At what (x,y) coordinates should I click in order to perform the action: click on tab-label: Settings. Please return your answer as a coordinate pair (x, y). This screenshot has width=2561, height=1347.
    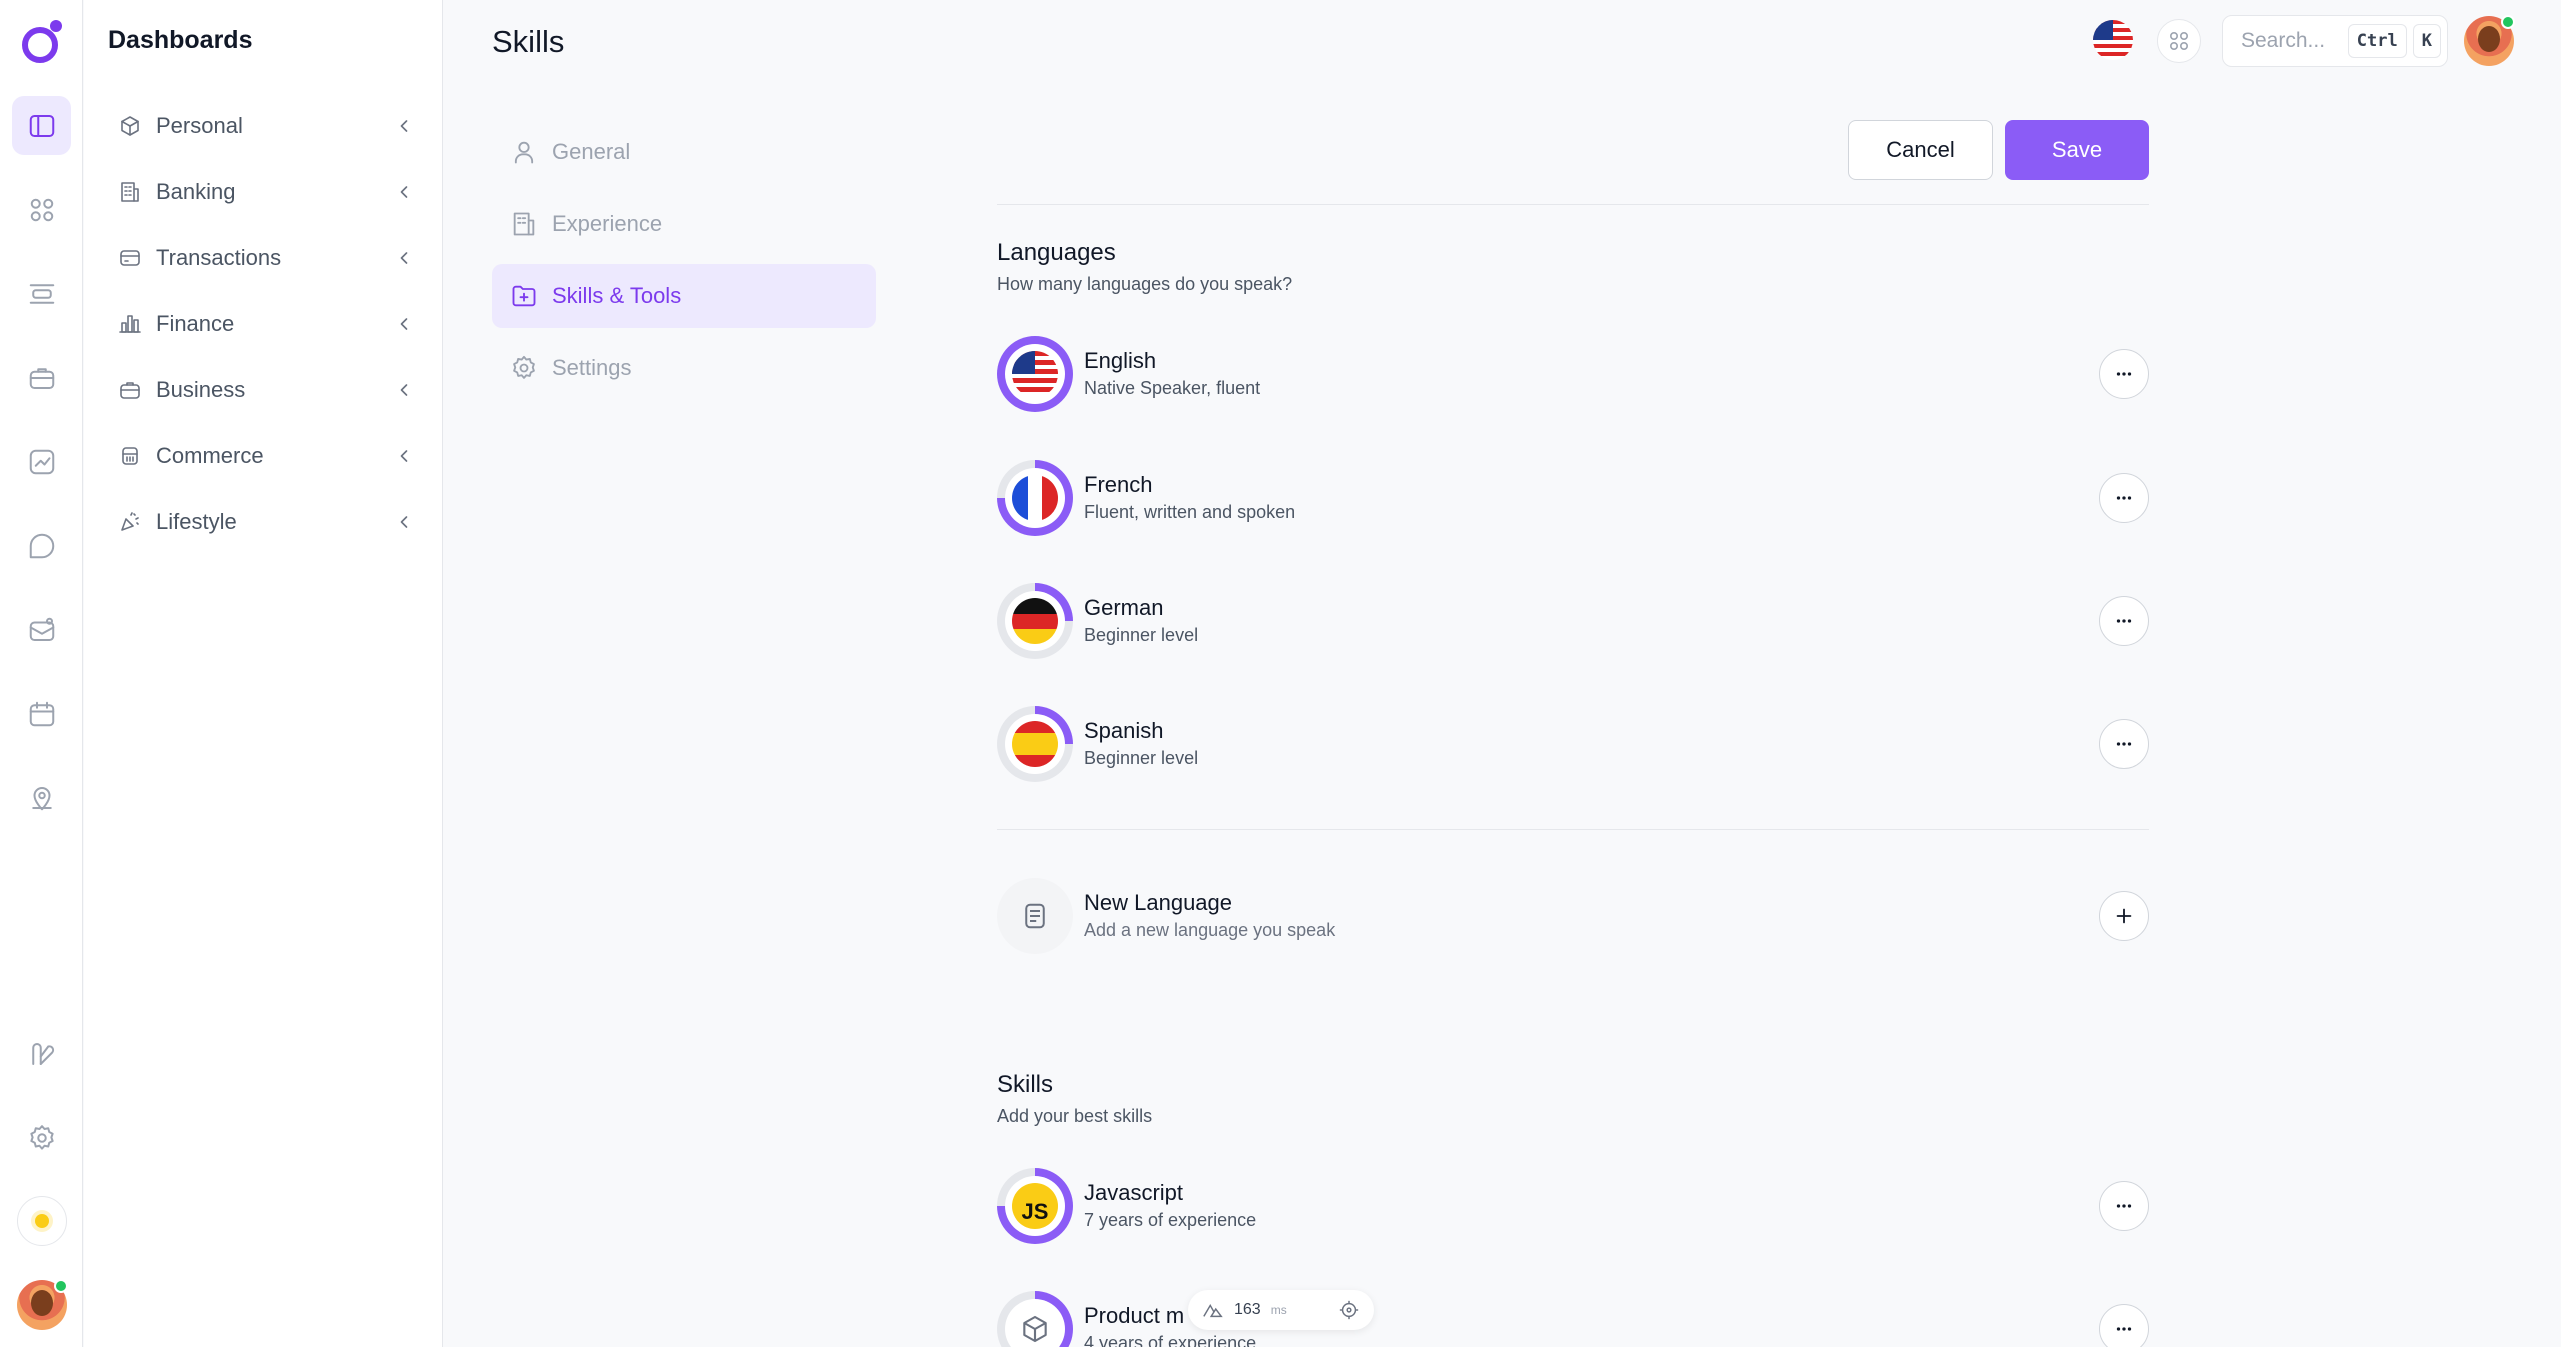
    Looking at the image, I should click on (592, 367).